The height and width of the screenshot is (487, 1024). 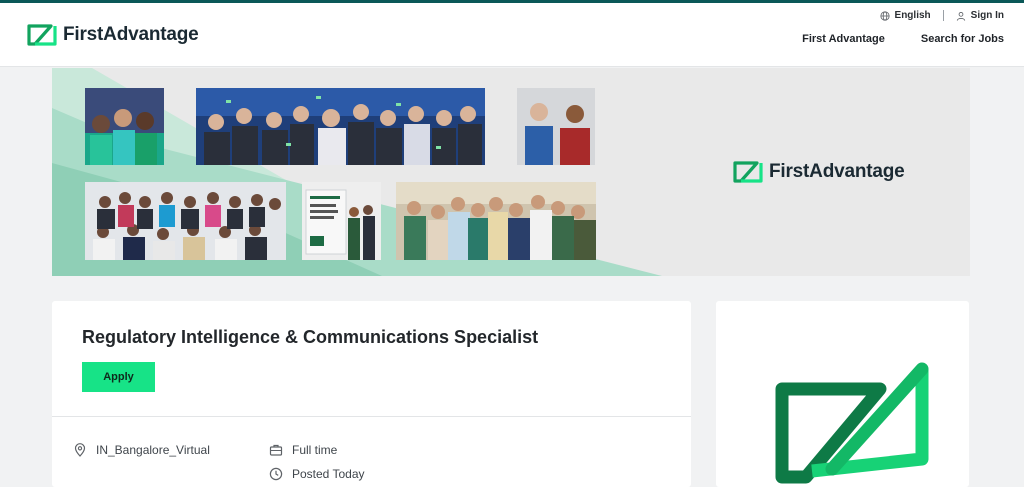 I want to click on banner-logo: FirstAdvantage, so click(x=818, y=172).